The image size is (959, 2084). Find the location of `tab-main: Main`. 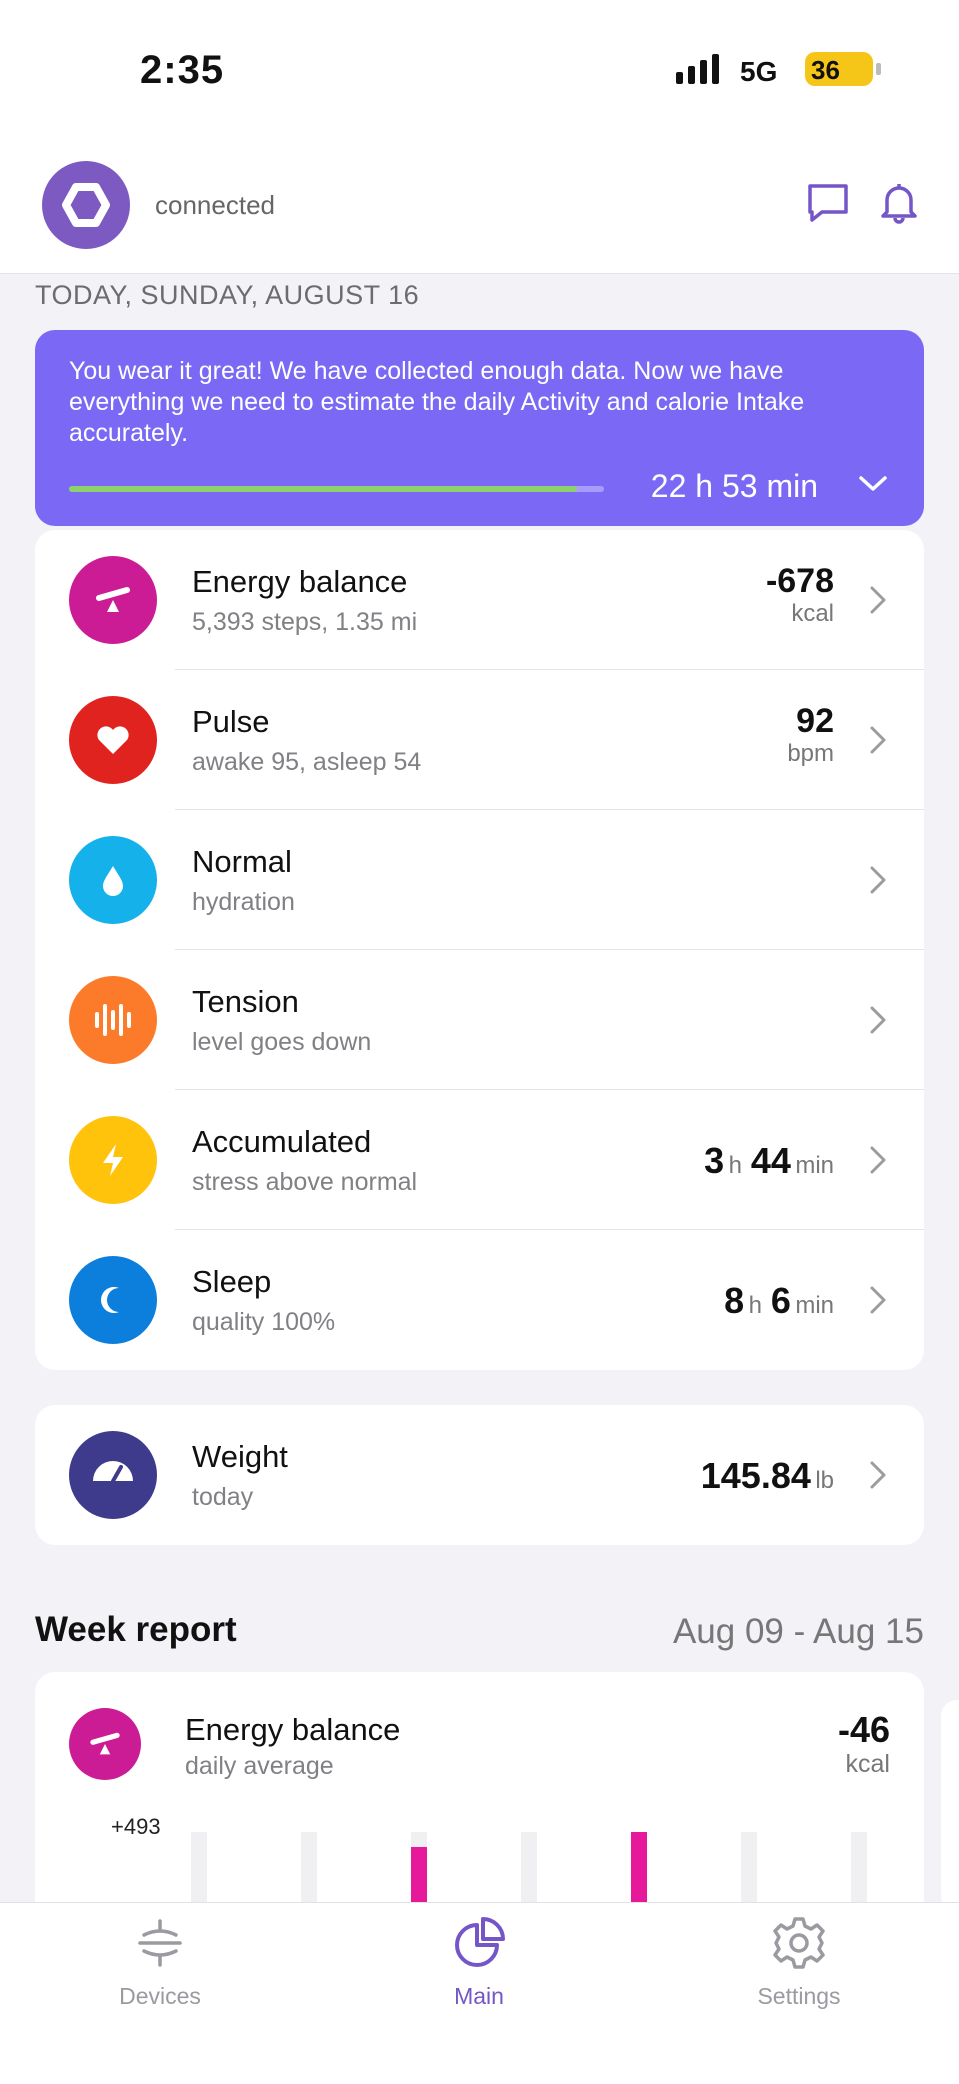

tab-main: Main is located at coordinates (479, 1993).